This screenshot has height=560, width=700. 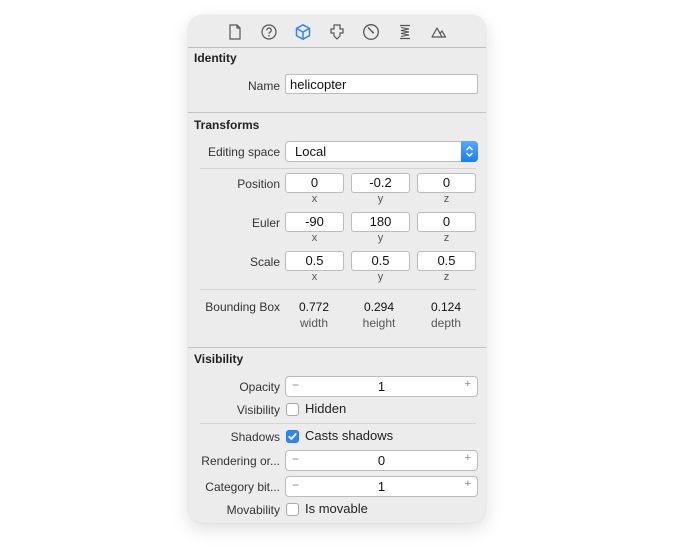 What do you see at coordinates (292, 409) in the screenshot?
I see `hidden-checkbox` at bounding box center [292, 409].